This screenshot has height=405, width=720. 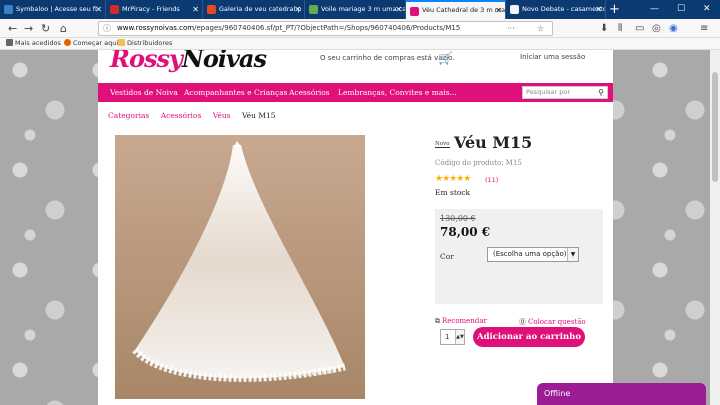 I want to click on bookmark-mais-acedidos: Mais acedidos, so click(x=33, y=43).